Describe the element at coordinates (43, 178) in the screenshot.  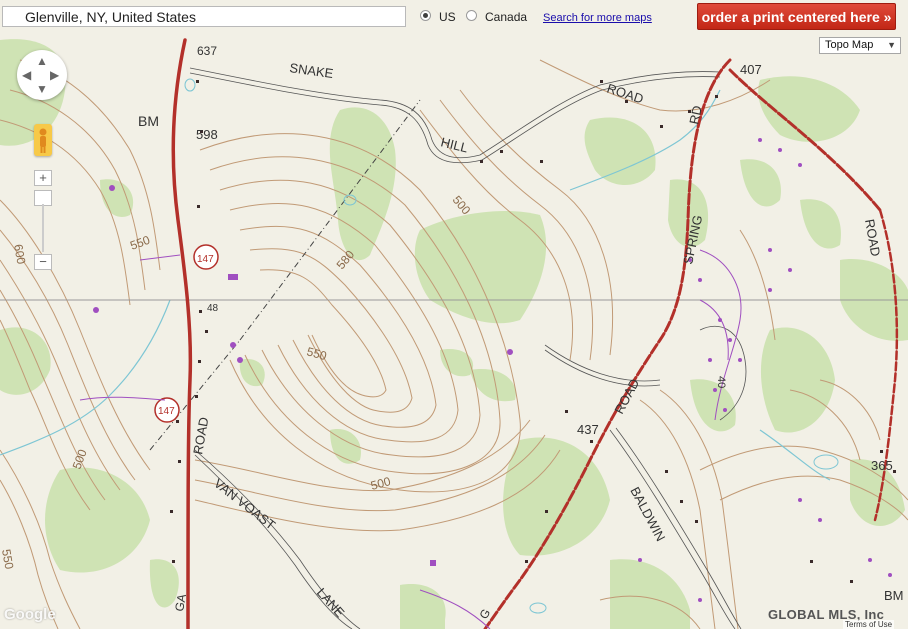
I see `zoom-in-button: +` at that location.